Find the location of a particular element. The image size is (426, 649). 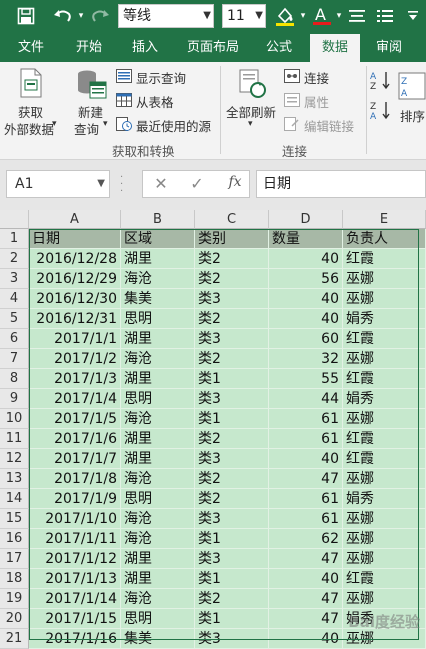

table-cell: 2017/1/3 is located at coordinates (75, 379).